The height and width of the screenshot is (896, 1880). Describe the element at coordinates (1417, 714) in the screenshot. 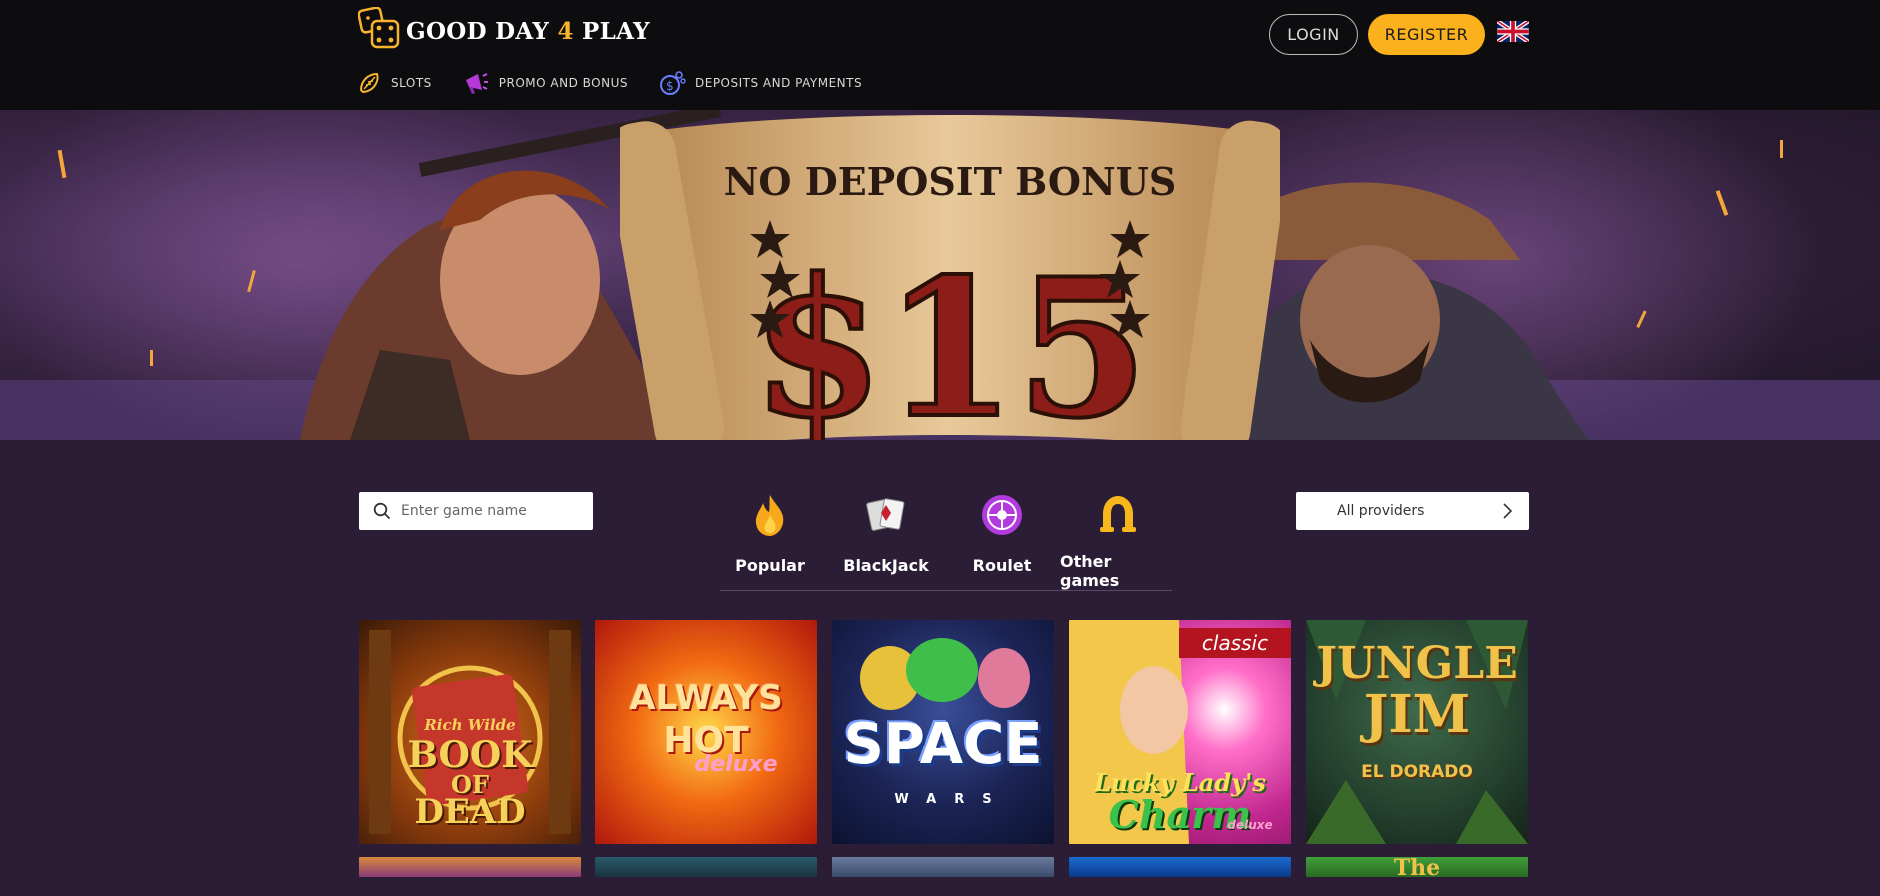

I see `game-title-line: JIM` at that location.